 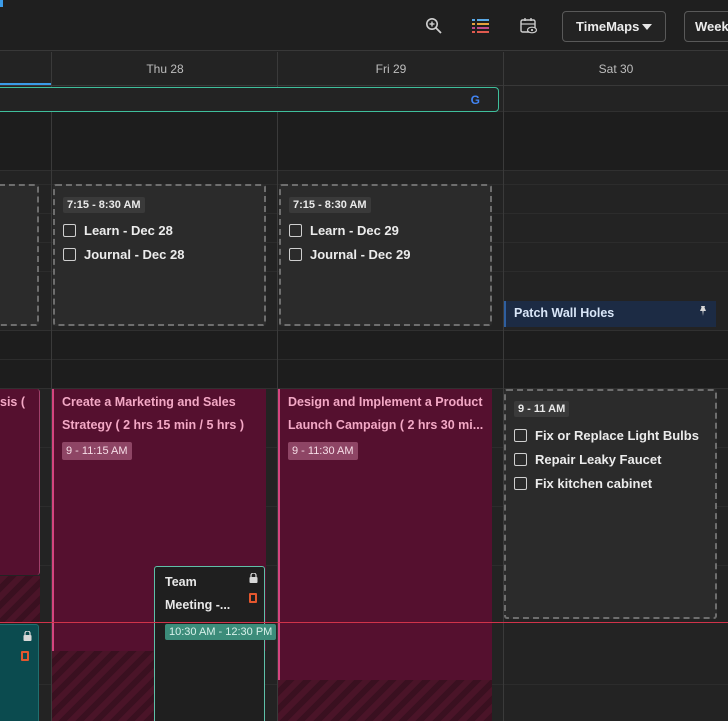 What do you see at coordinates (598, 459) in the screenshot?
I see `task-label: Repair Leaky Faucet` at bounding box center [598, 459].